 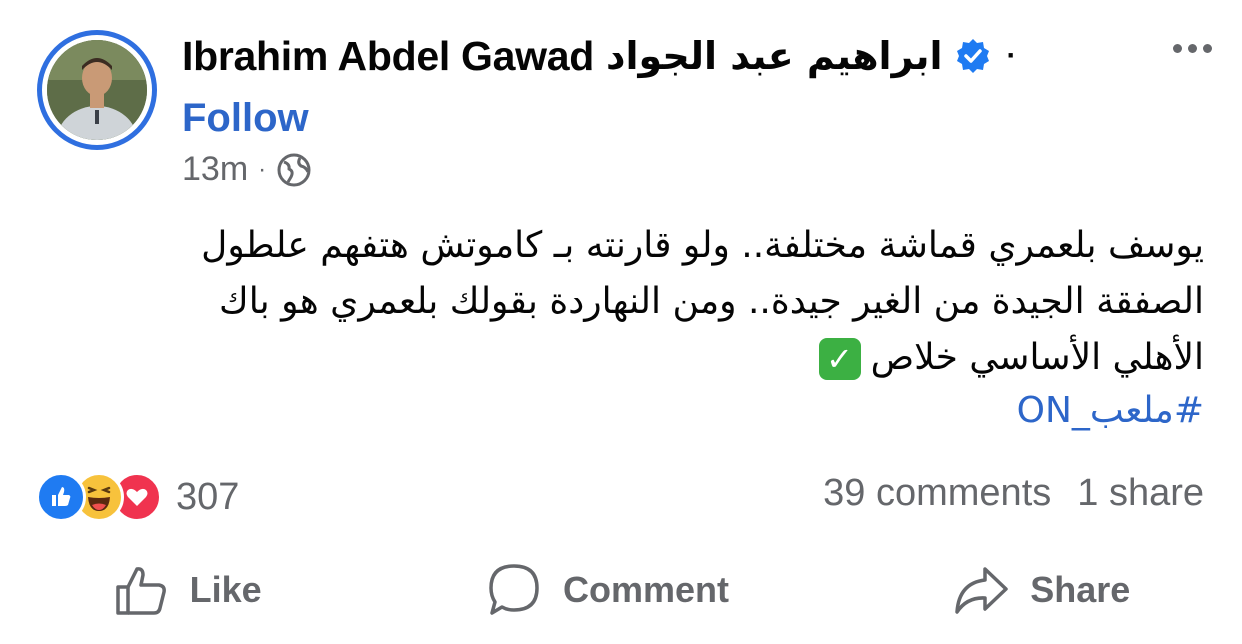 I want to click on comment-button: Comment, so click(x=607, y=590).